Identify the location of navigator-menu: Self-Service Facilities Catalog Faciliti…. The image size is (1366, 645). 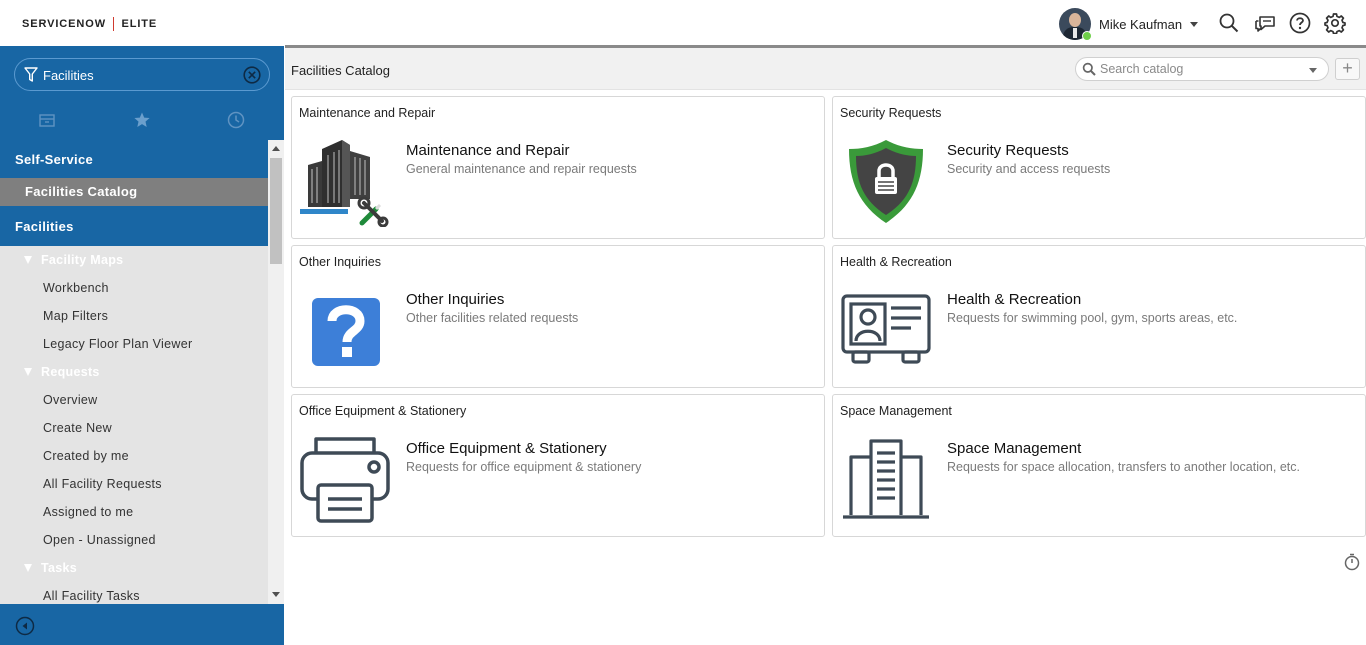
(134, 372).